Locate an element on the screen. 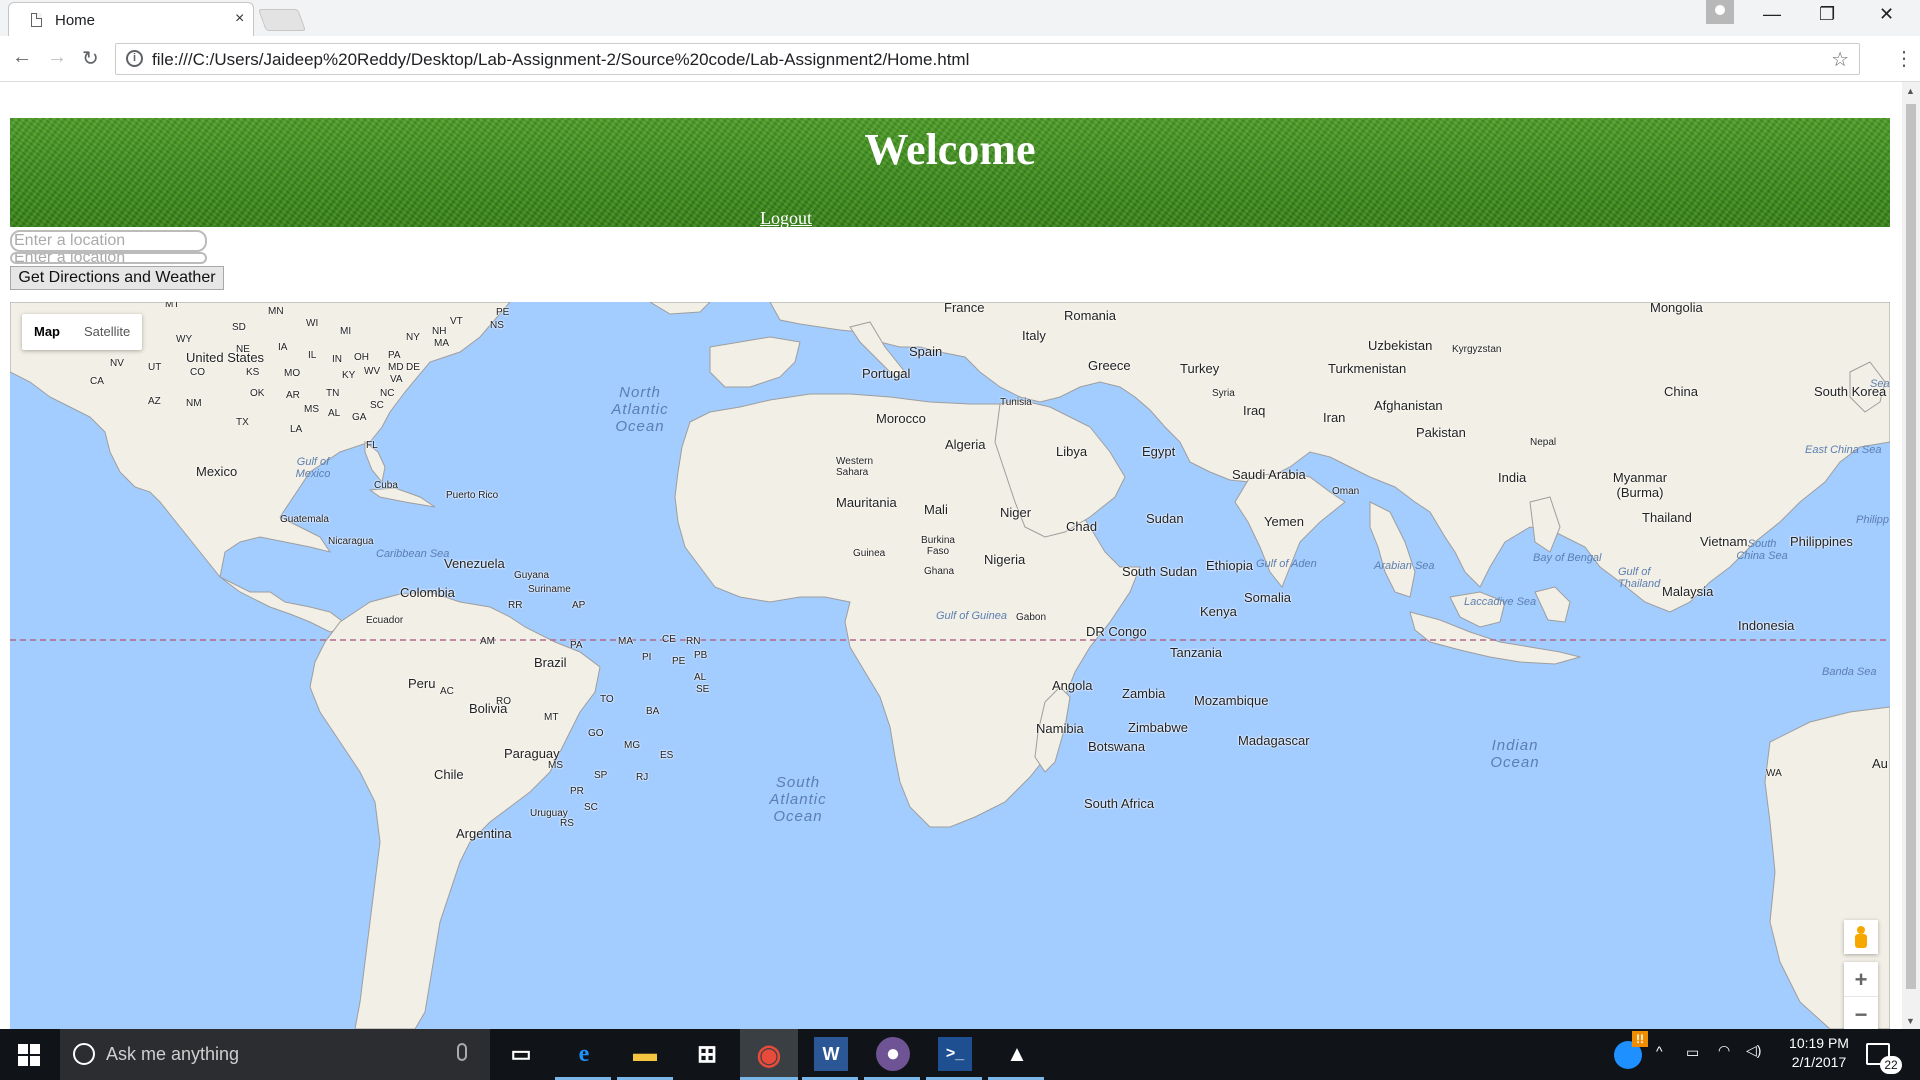 The width and height of the screenshot is (1920, 1080). word-icon: W is located at coordinates (831, 1054).